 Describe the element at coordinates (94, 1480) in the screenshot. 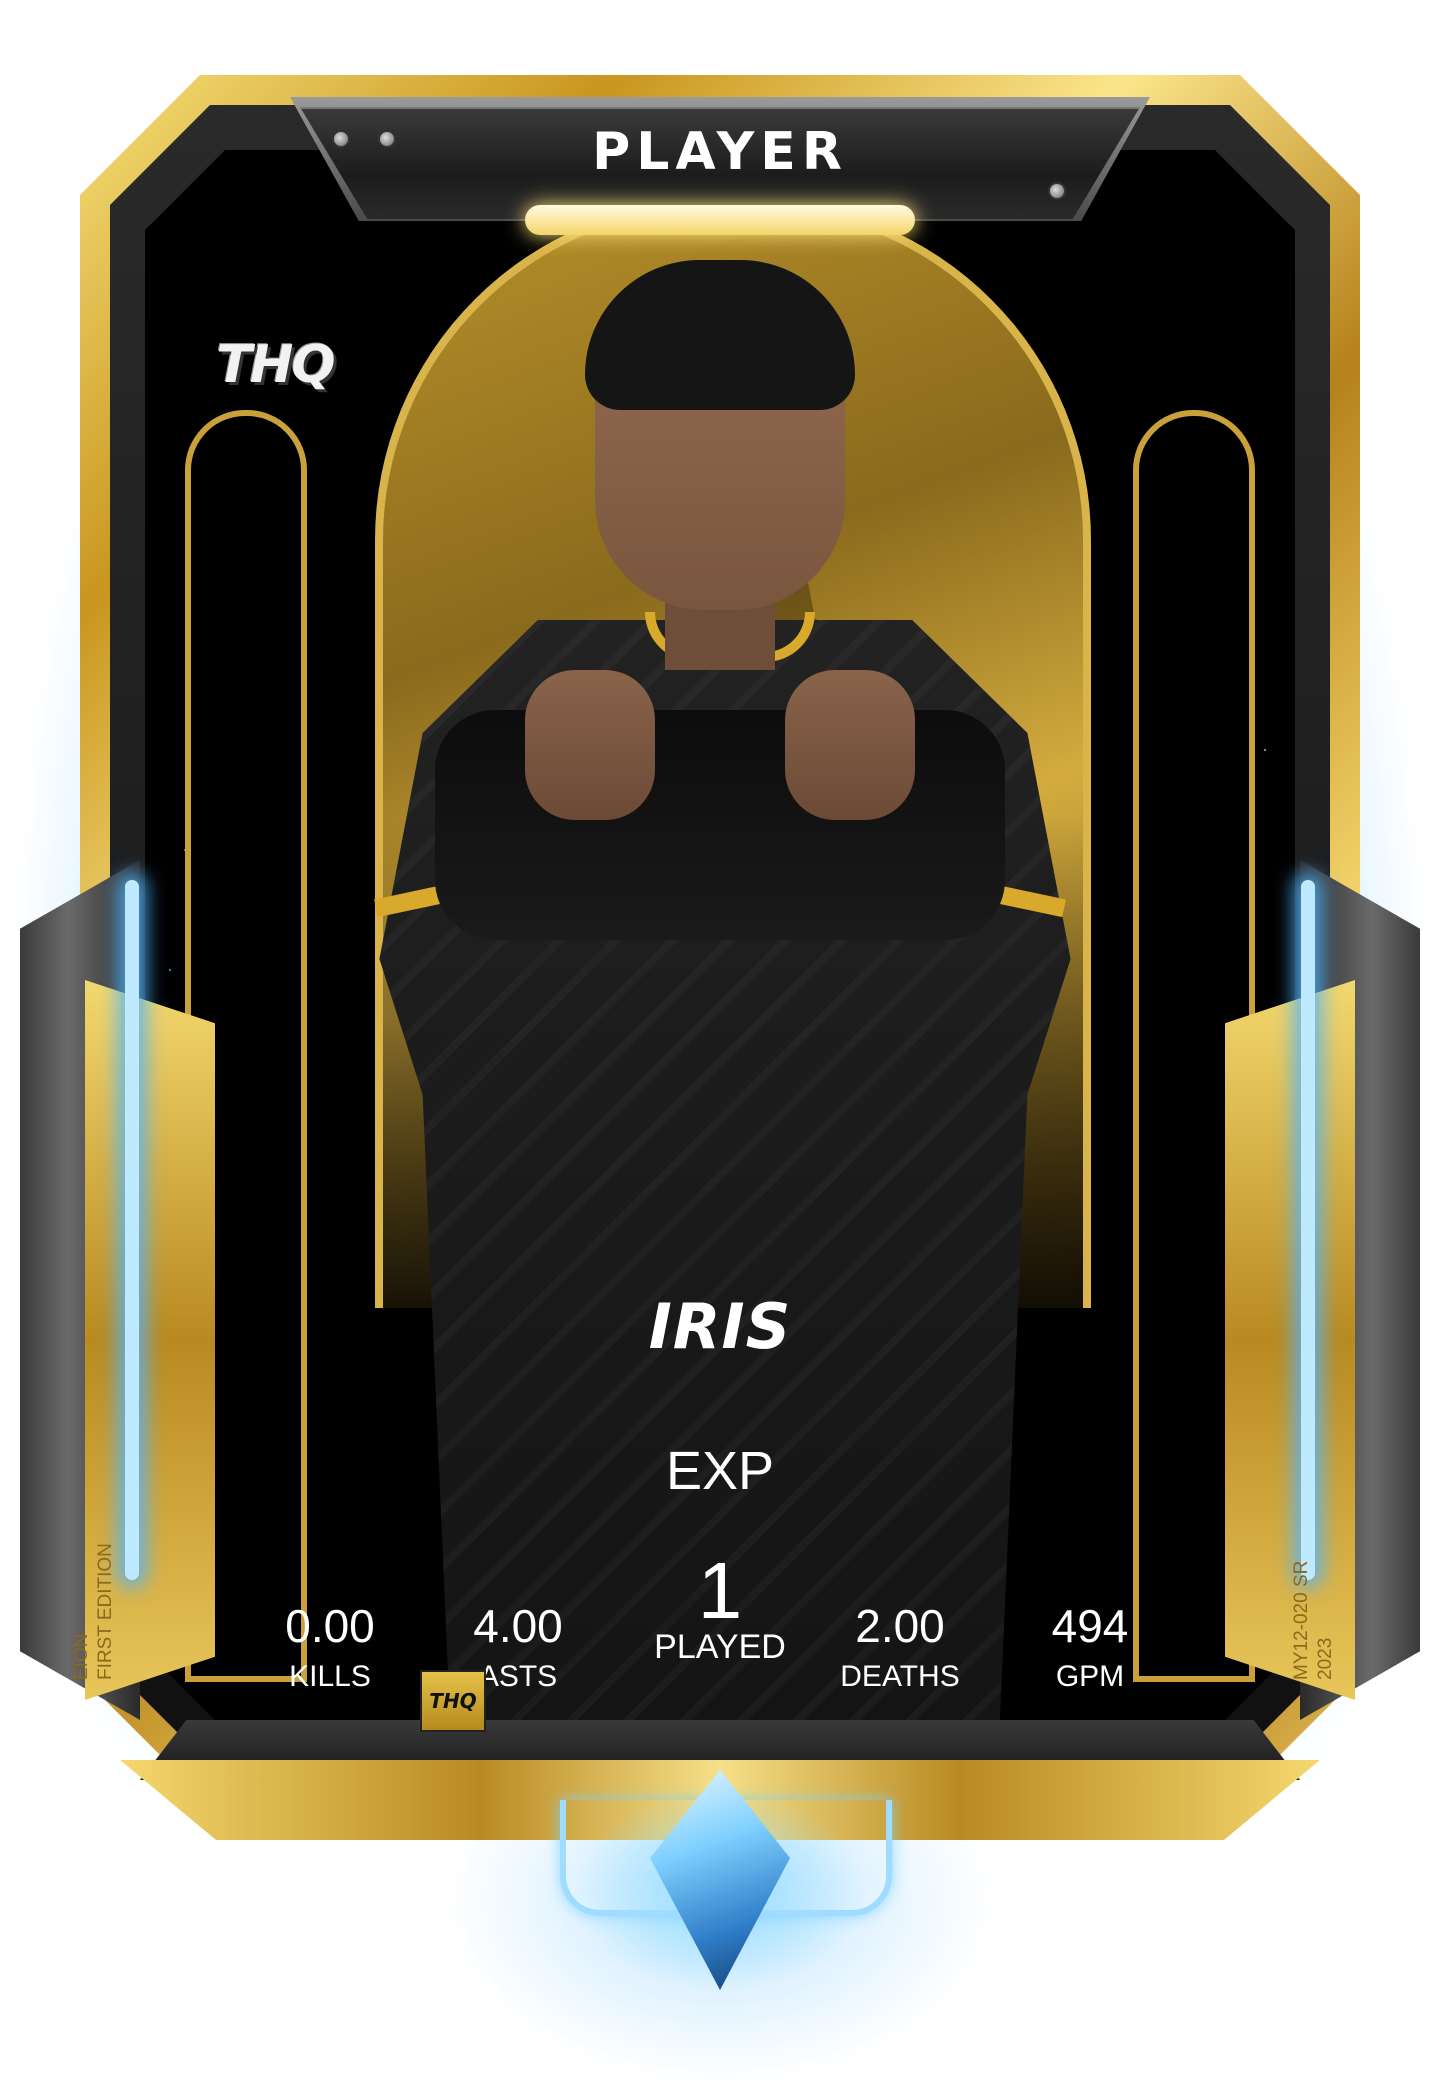

I see `edition-left-text: EION FIRST EDITION` at that location.